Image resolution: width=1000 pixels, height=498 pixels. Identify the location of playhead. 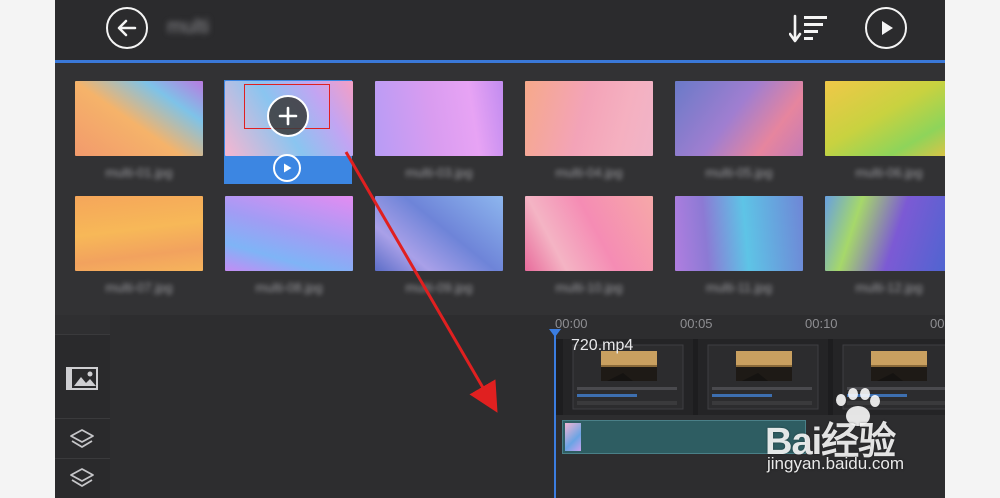
(555, 416).